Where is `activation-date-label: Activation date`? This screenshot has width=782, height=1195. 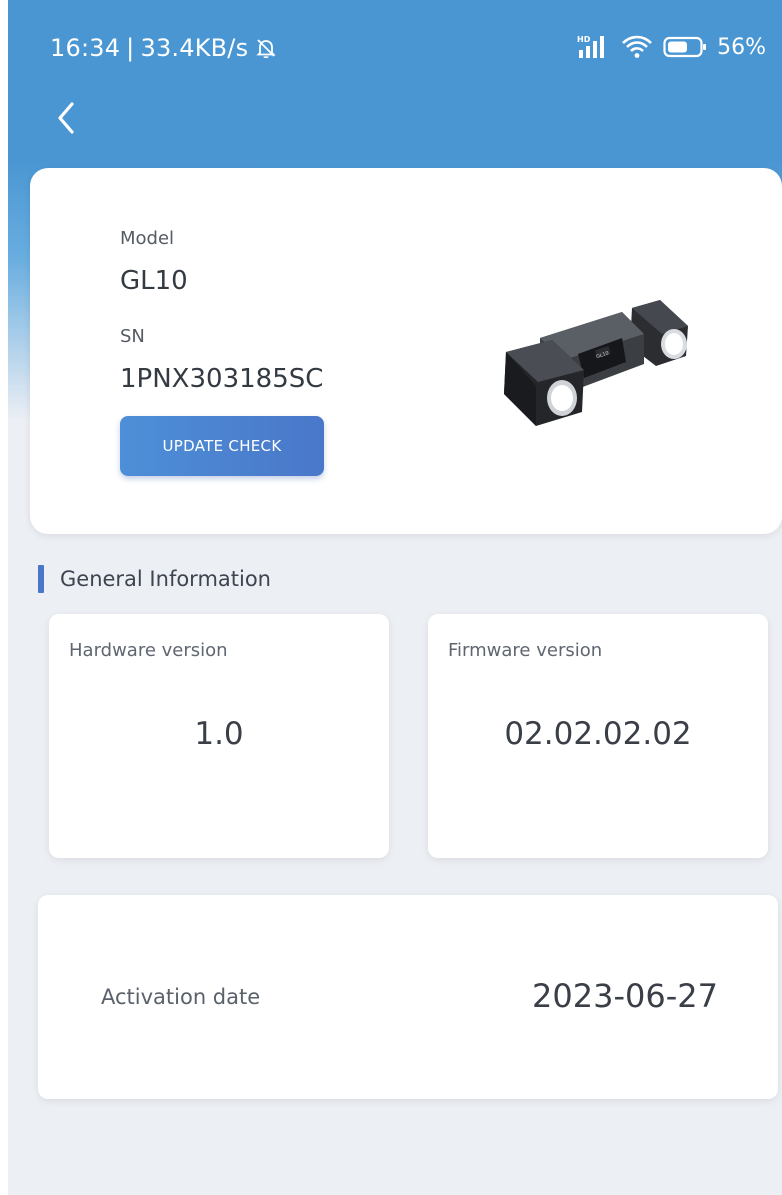 activation-date-label: Activation date is located at coordinates (181, 997).